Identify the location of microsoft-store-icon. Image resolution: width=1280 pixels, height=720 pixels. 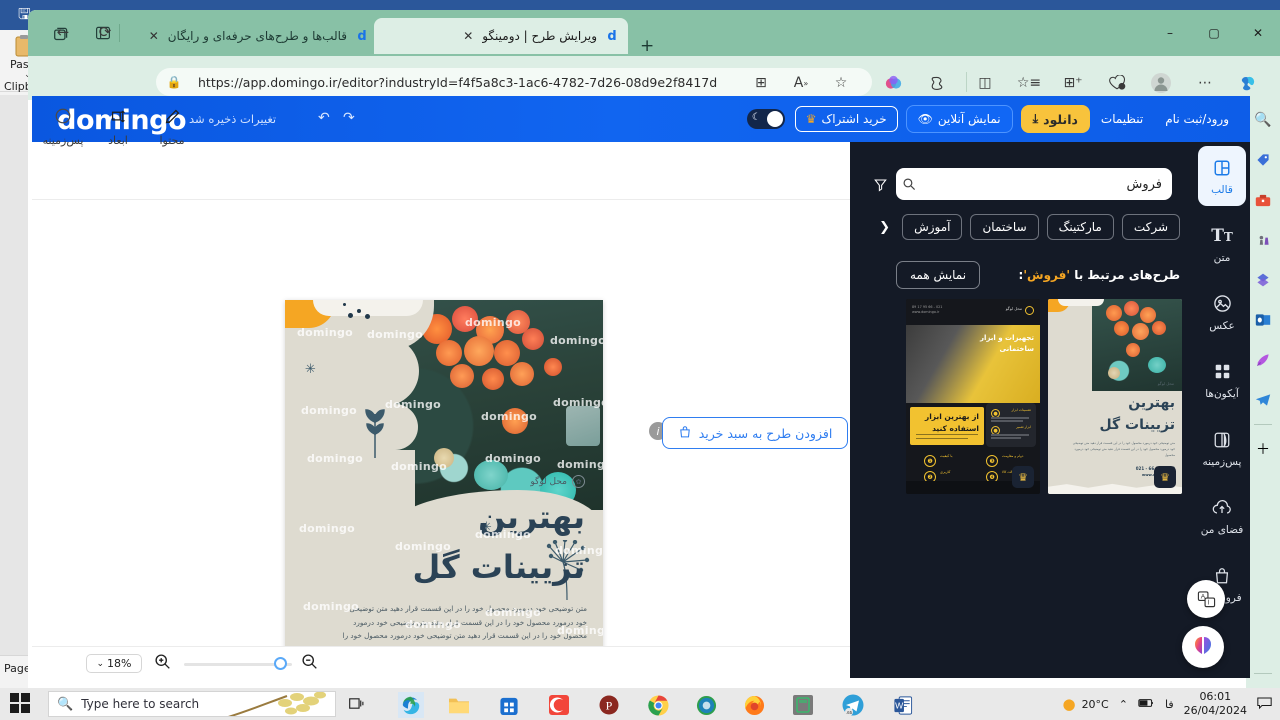
(509, 705).